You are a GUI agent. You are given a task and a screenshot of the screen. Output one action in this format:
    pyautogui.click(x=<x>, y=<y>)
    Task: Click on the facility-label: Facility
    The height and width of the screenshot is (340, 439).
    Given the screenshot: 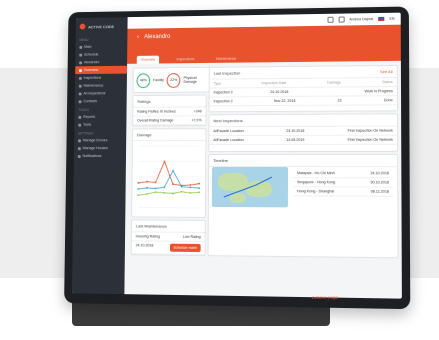 What is the action you would take?
    pyautogui.click(x=158, y=80)
    